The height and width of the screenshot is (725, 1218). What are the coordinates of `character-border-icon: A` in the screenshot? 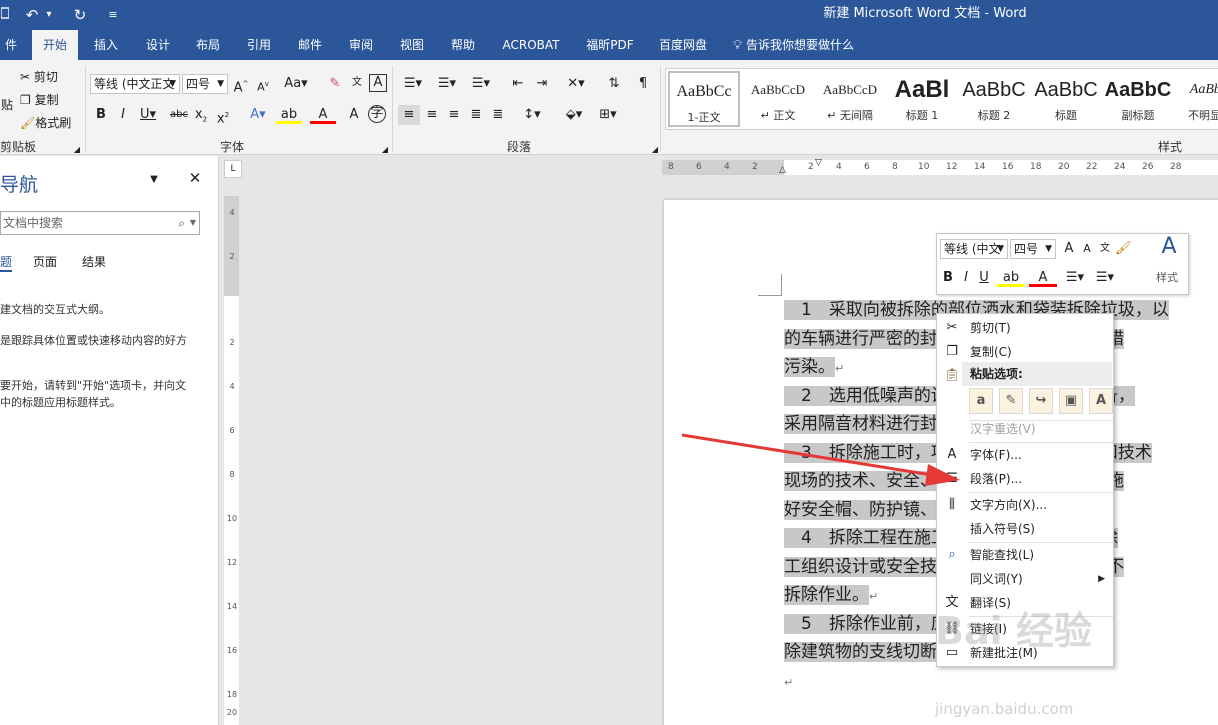 It's located at (378, 83).